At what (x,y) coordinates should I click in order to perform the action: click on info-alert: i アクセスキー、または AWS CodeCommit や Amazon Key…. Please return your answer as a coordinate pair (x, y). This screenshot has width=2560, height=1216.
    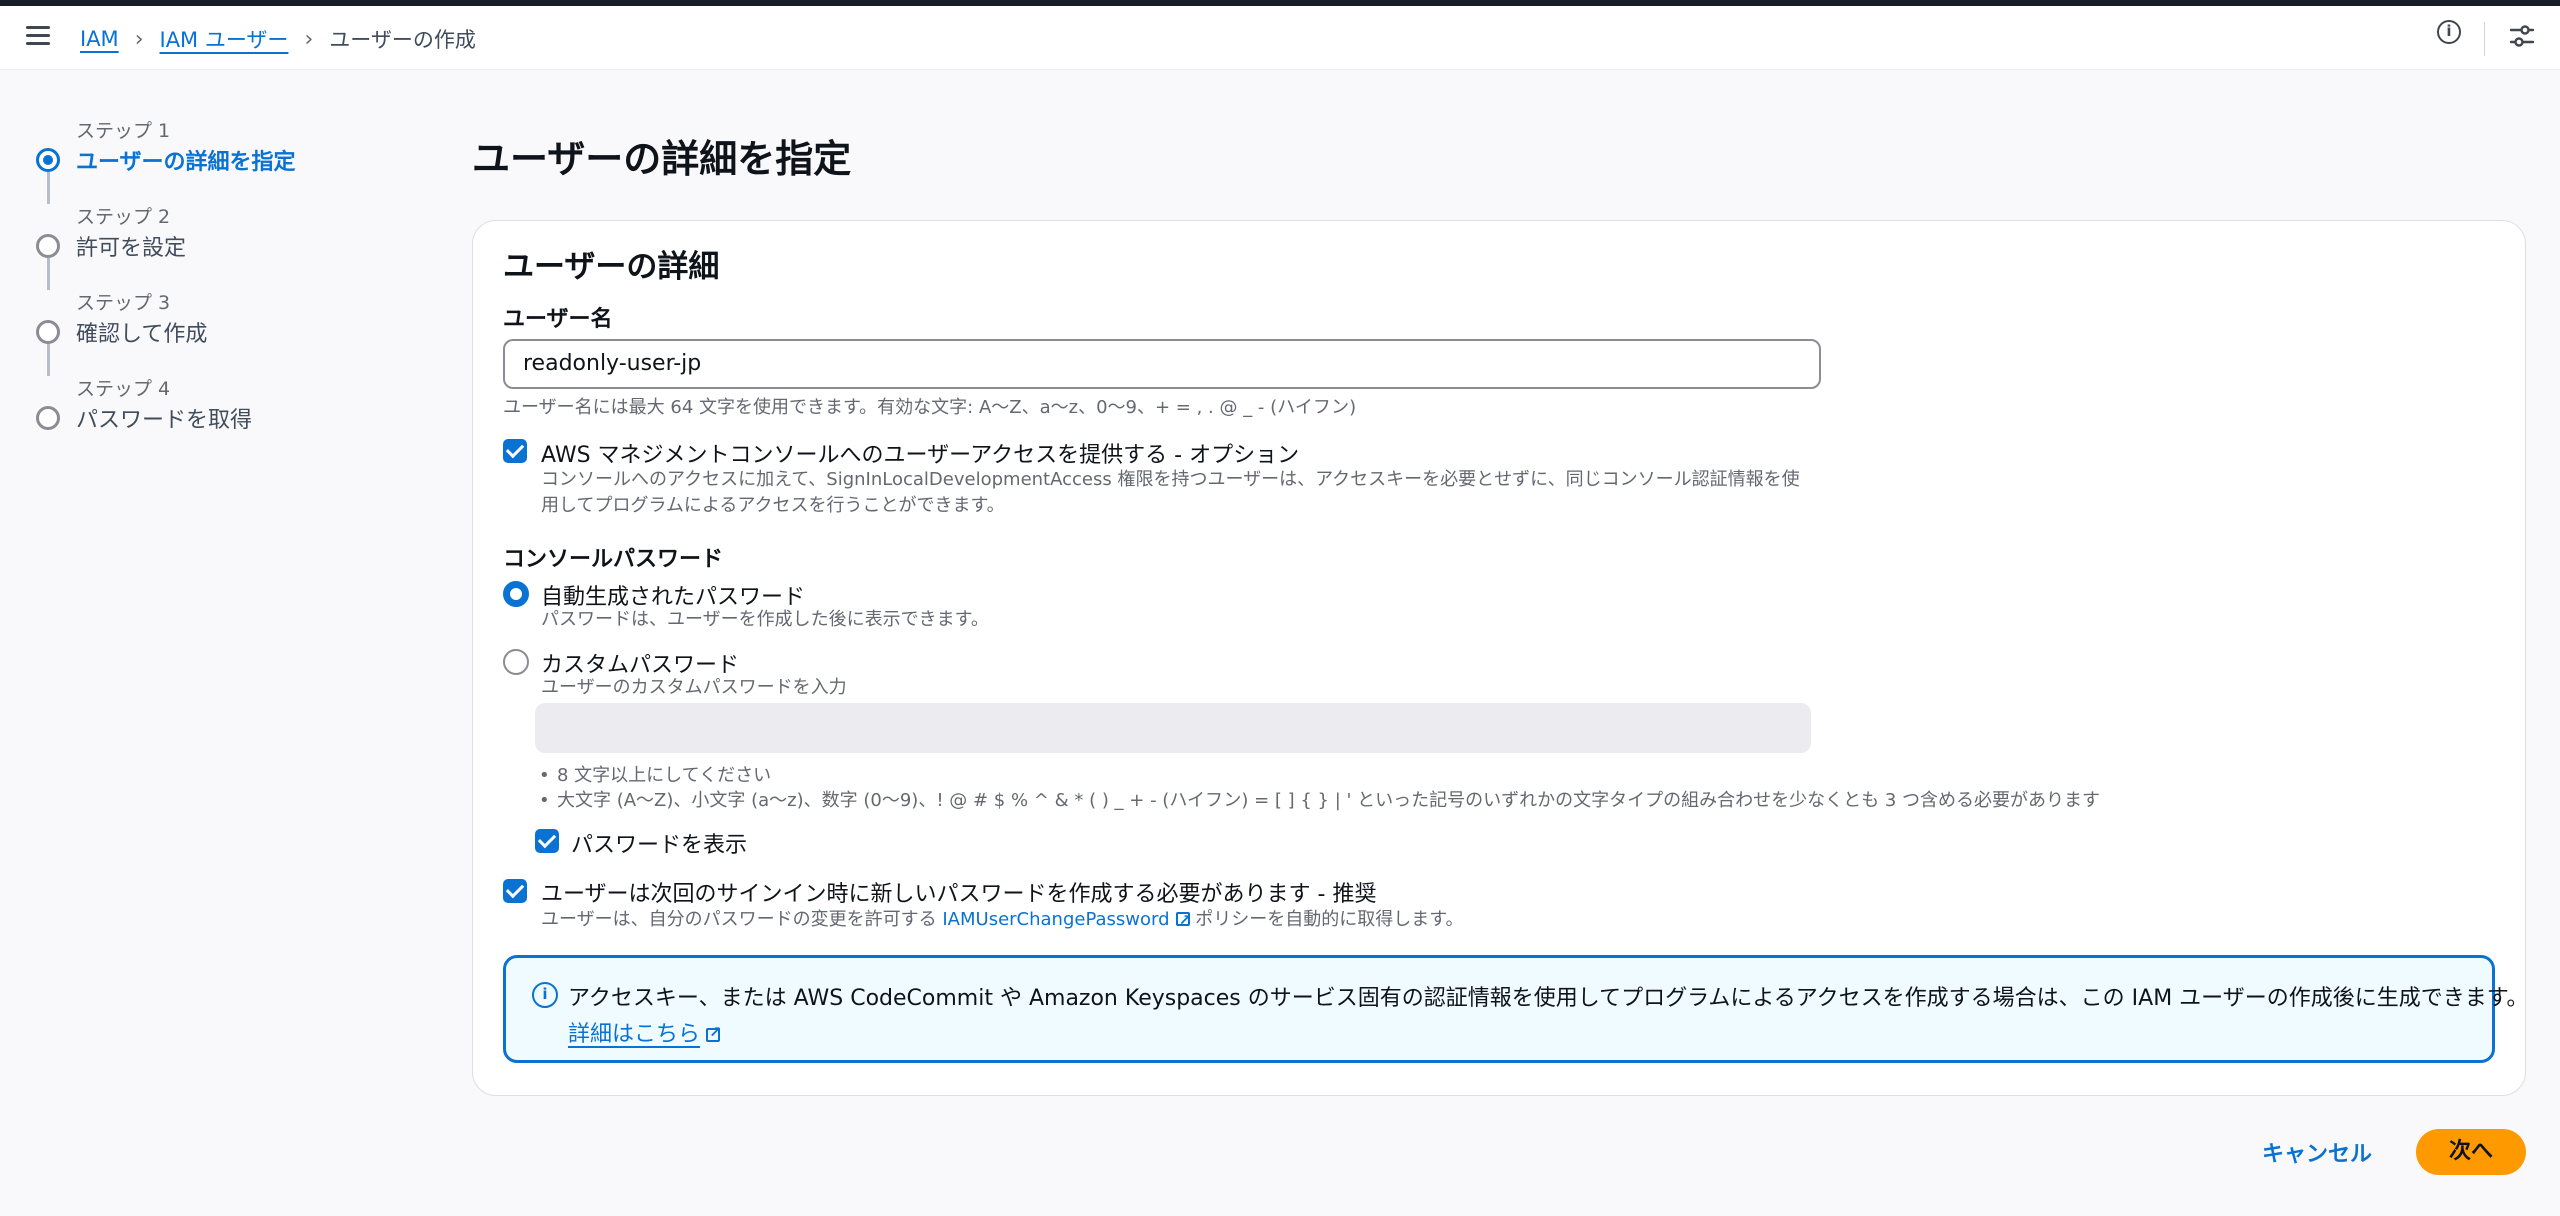
    Looking at the image, I should click on (1516, 1009).